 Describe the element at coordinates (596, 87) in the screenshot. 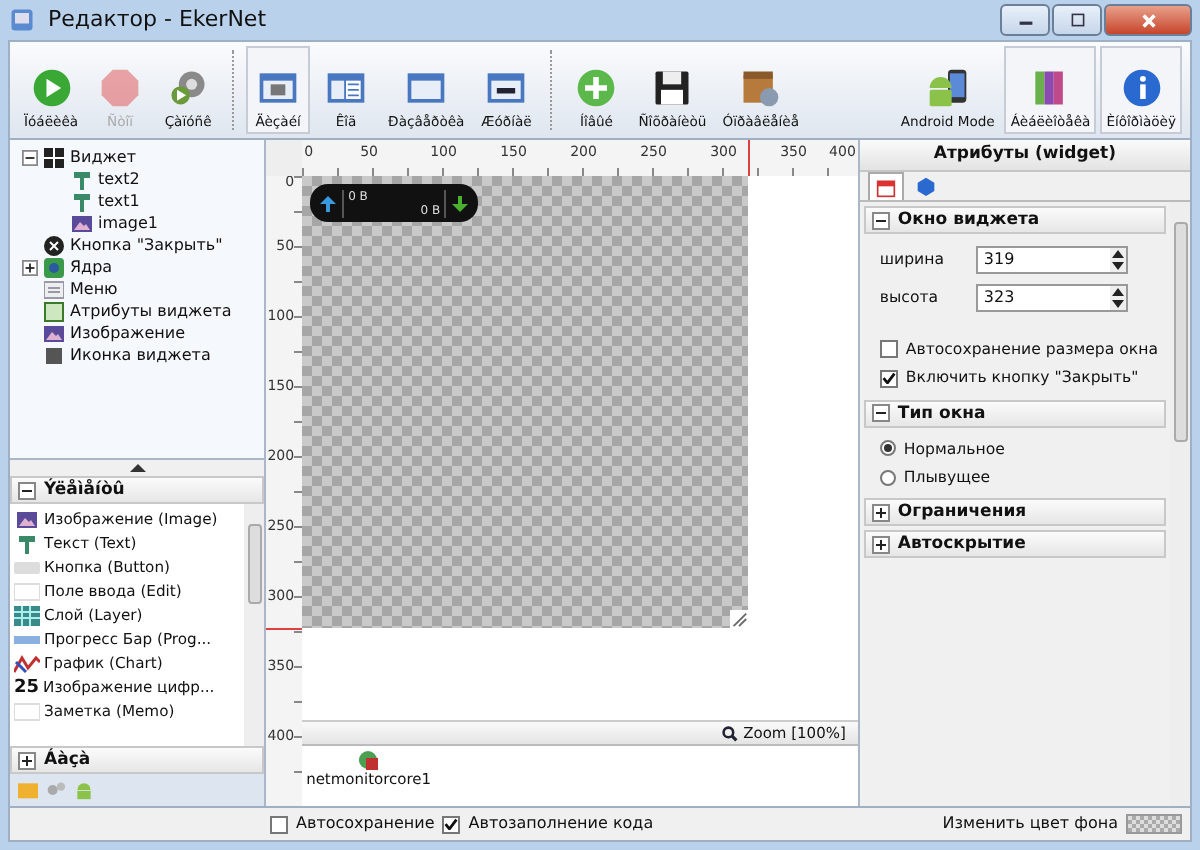

I see `add-icon` at that location.